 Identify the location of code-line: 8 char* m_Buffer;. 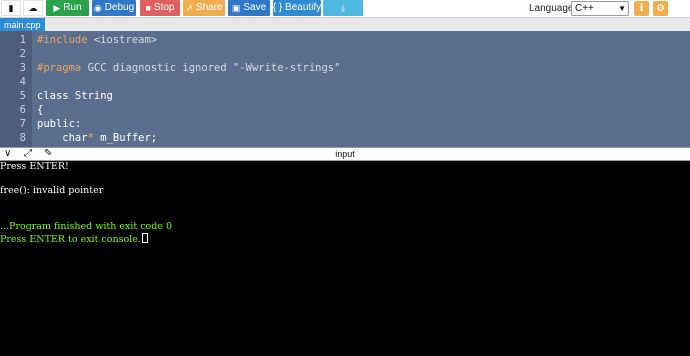
(345, 138).